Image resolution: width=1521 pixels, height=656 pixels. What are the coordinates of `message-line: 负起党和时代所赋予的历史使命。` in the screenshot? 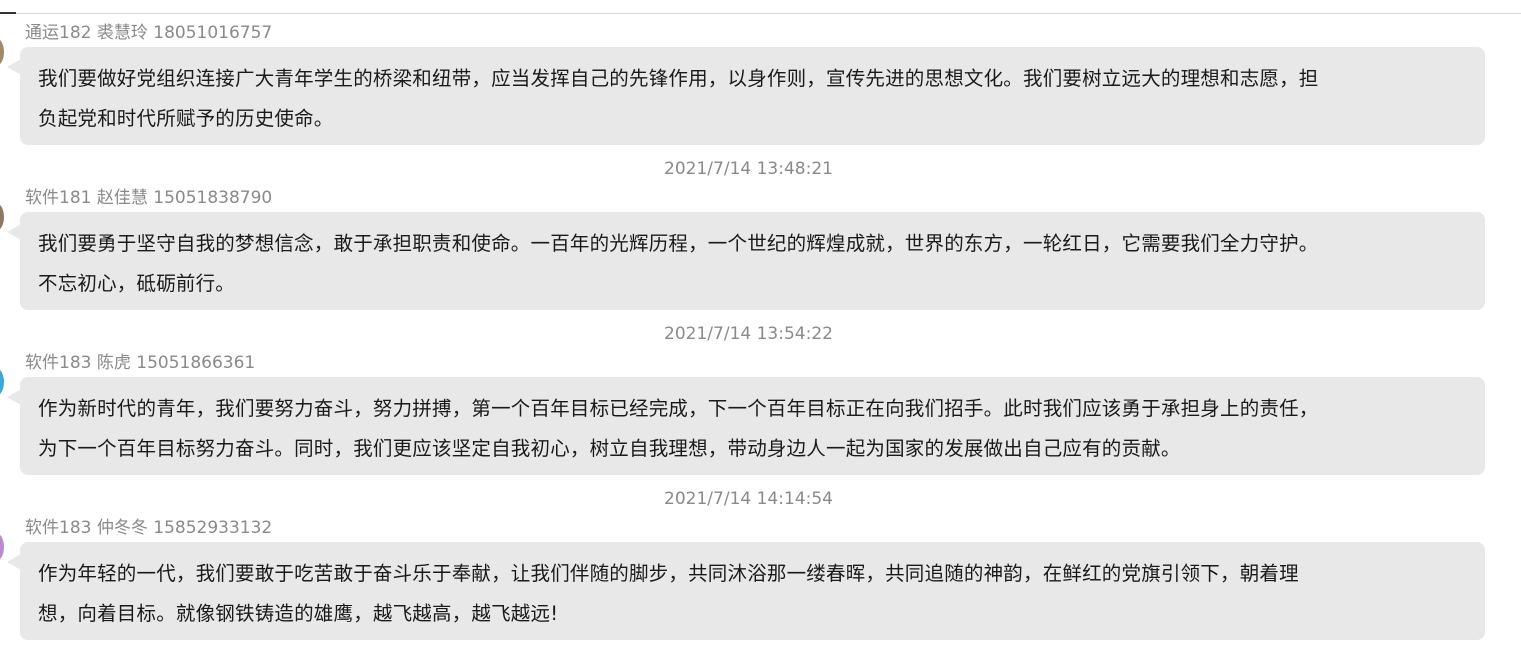 It's located at (186, 118).